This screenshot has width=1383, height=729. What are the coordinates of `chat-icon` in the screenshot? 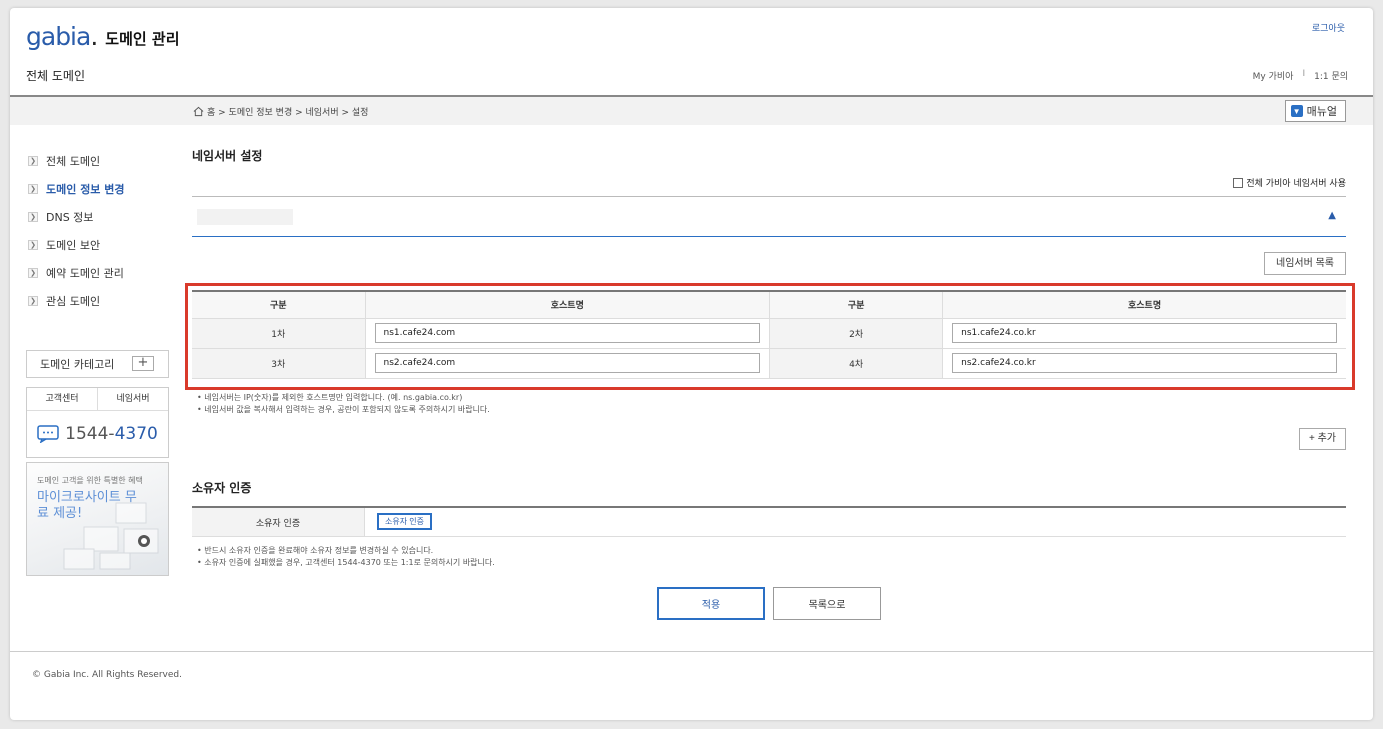 It's located at (48, 434).